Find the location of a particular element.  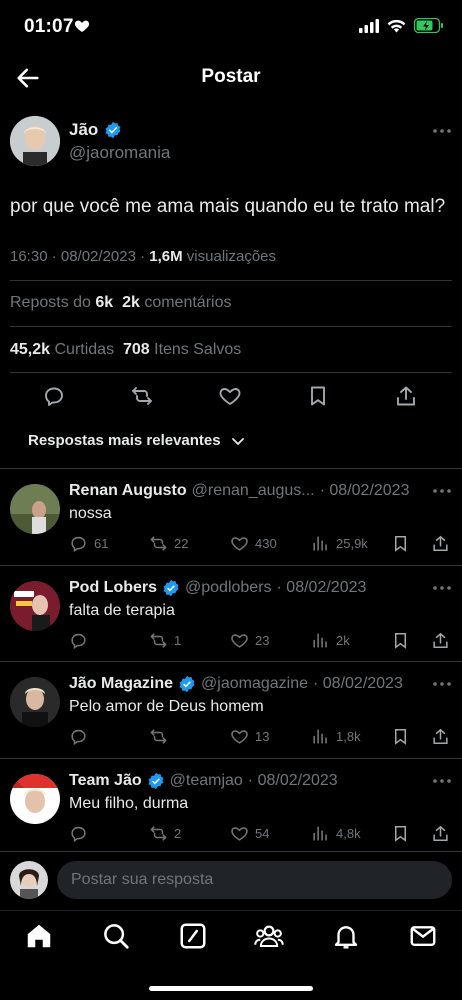

reply-views-count: 1,8k is located at coordinates (348, 736).